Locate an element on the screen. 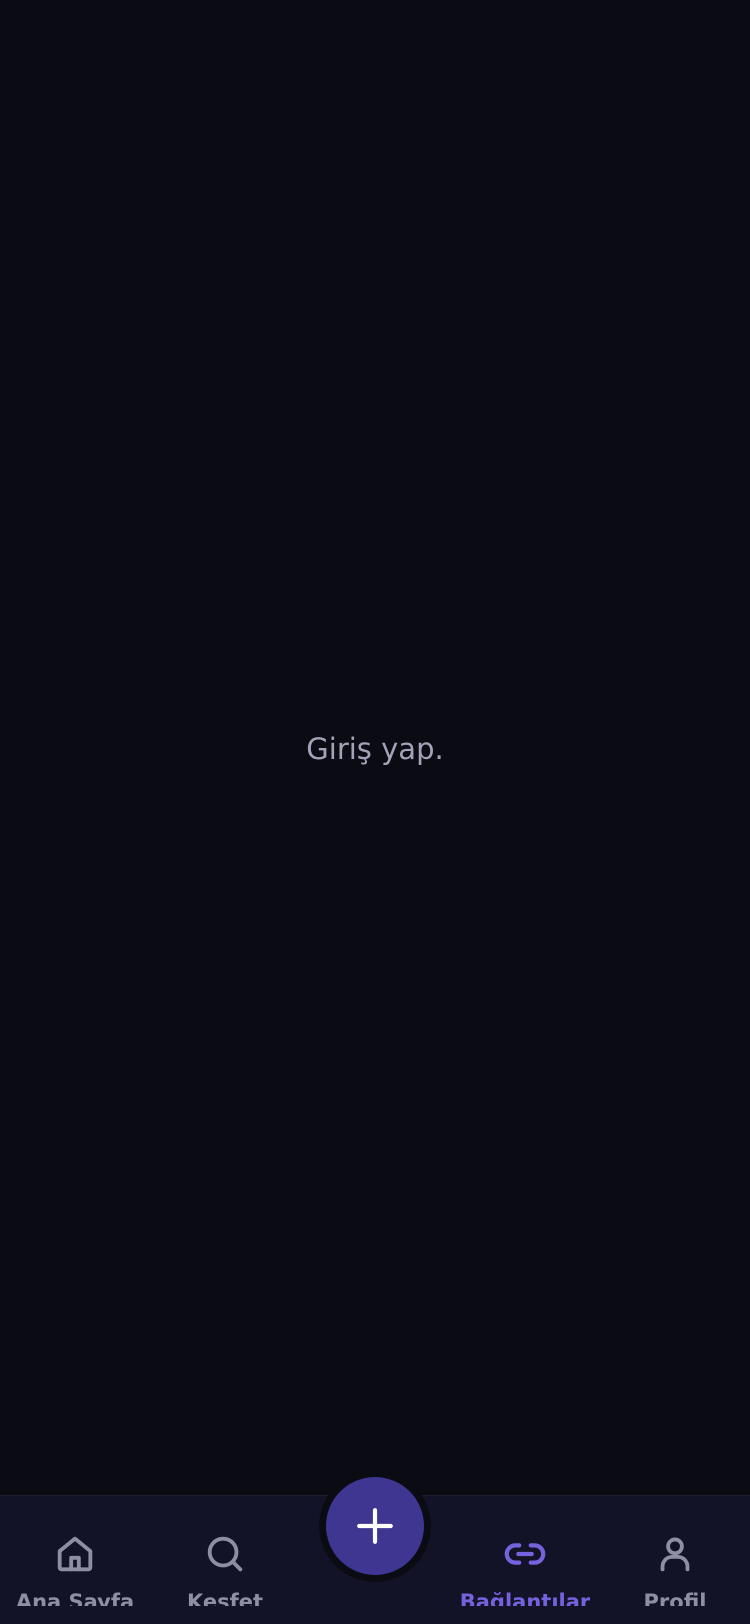 Image resolution: width=750 pixels, height=1624 pixels. tab-profile-label: Profil is located at coordinates (675, 1598).